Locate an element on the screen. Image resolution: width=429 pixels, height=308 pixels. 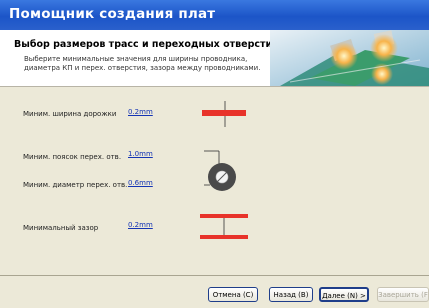
cancel-button: Отмена (C) is located at coordinates (233, 294).